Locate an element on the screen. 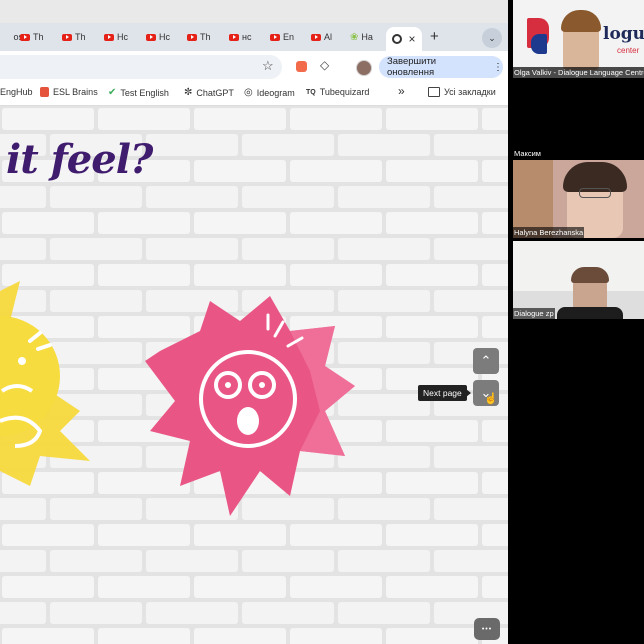 The width and height of the screenshot is (644, 644). bookmark-label: ESL Brains is located at coordinates (75, 92).